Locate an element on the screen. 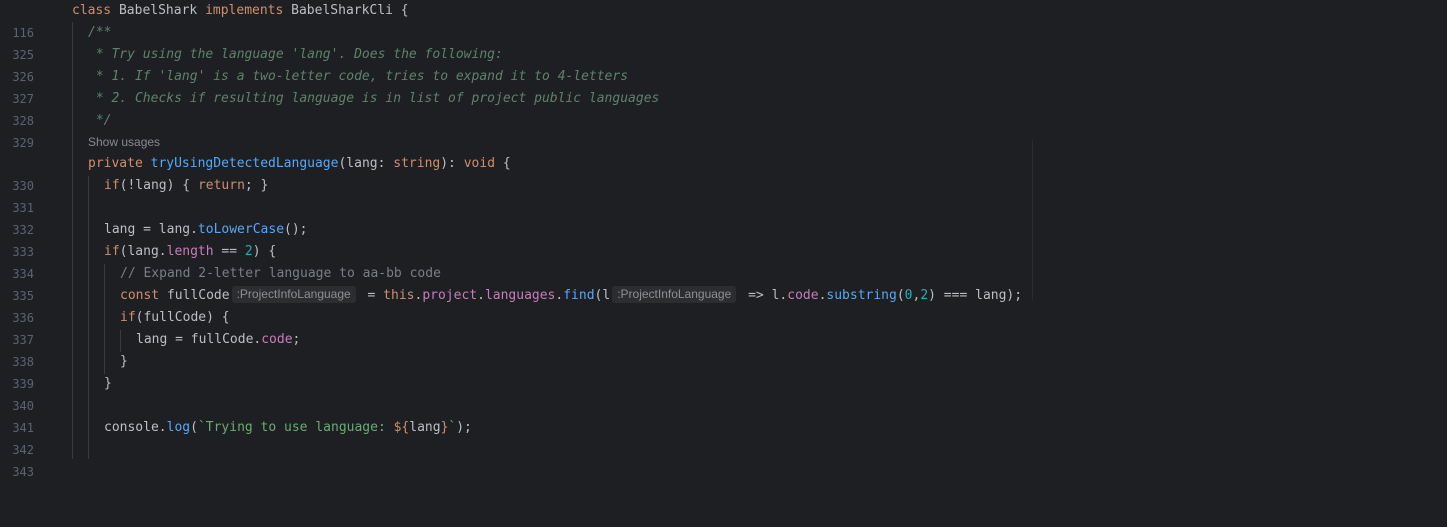 Image resolution: width=1447 pixels, height=527 pixels. code-token: ); is located at coordinates (464, 427).